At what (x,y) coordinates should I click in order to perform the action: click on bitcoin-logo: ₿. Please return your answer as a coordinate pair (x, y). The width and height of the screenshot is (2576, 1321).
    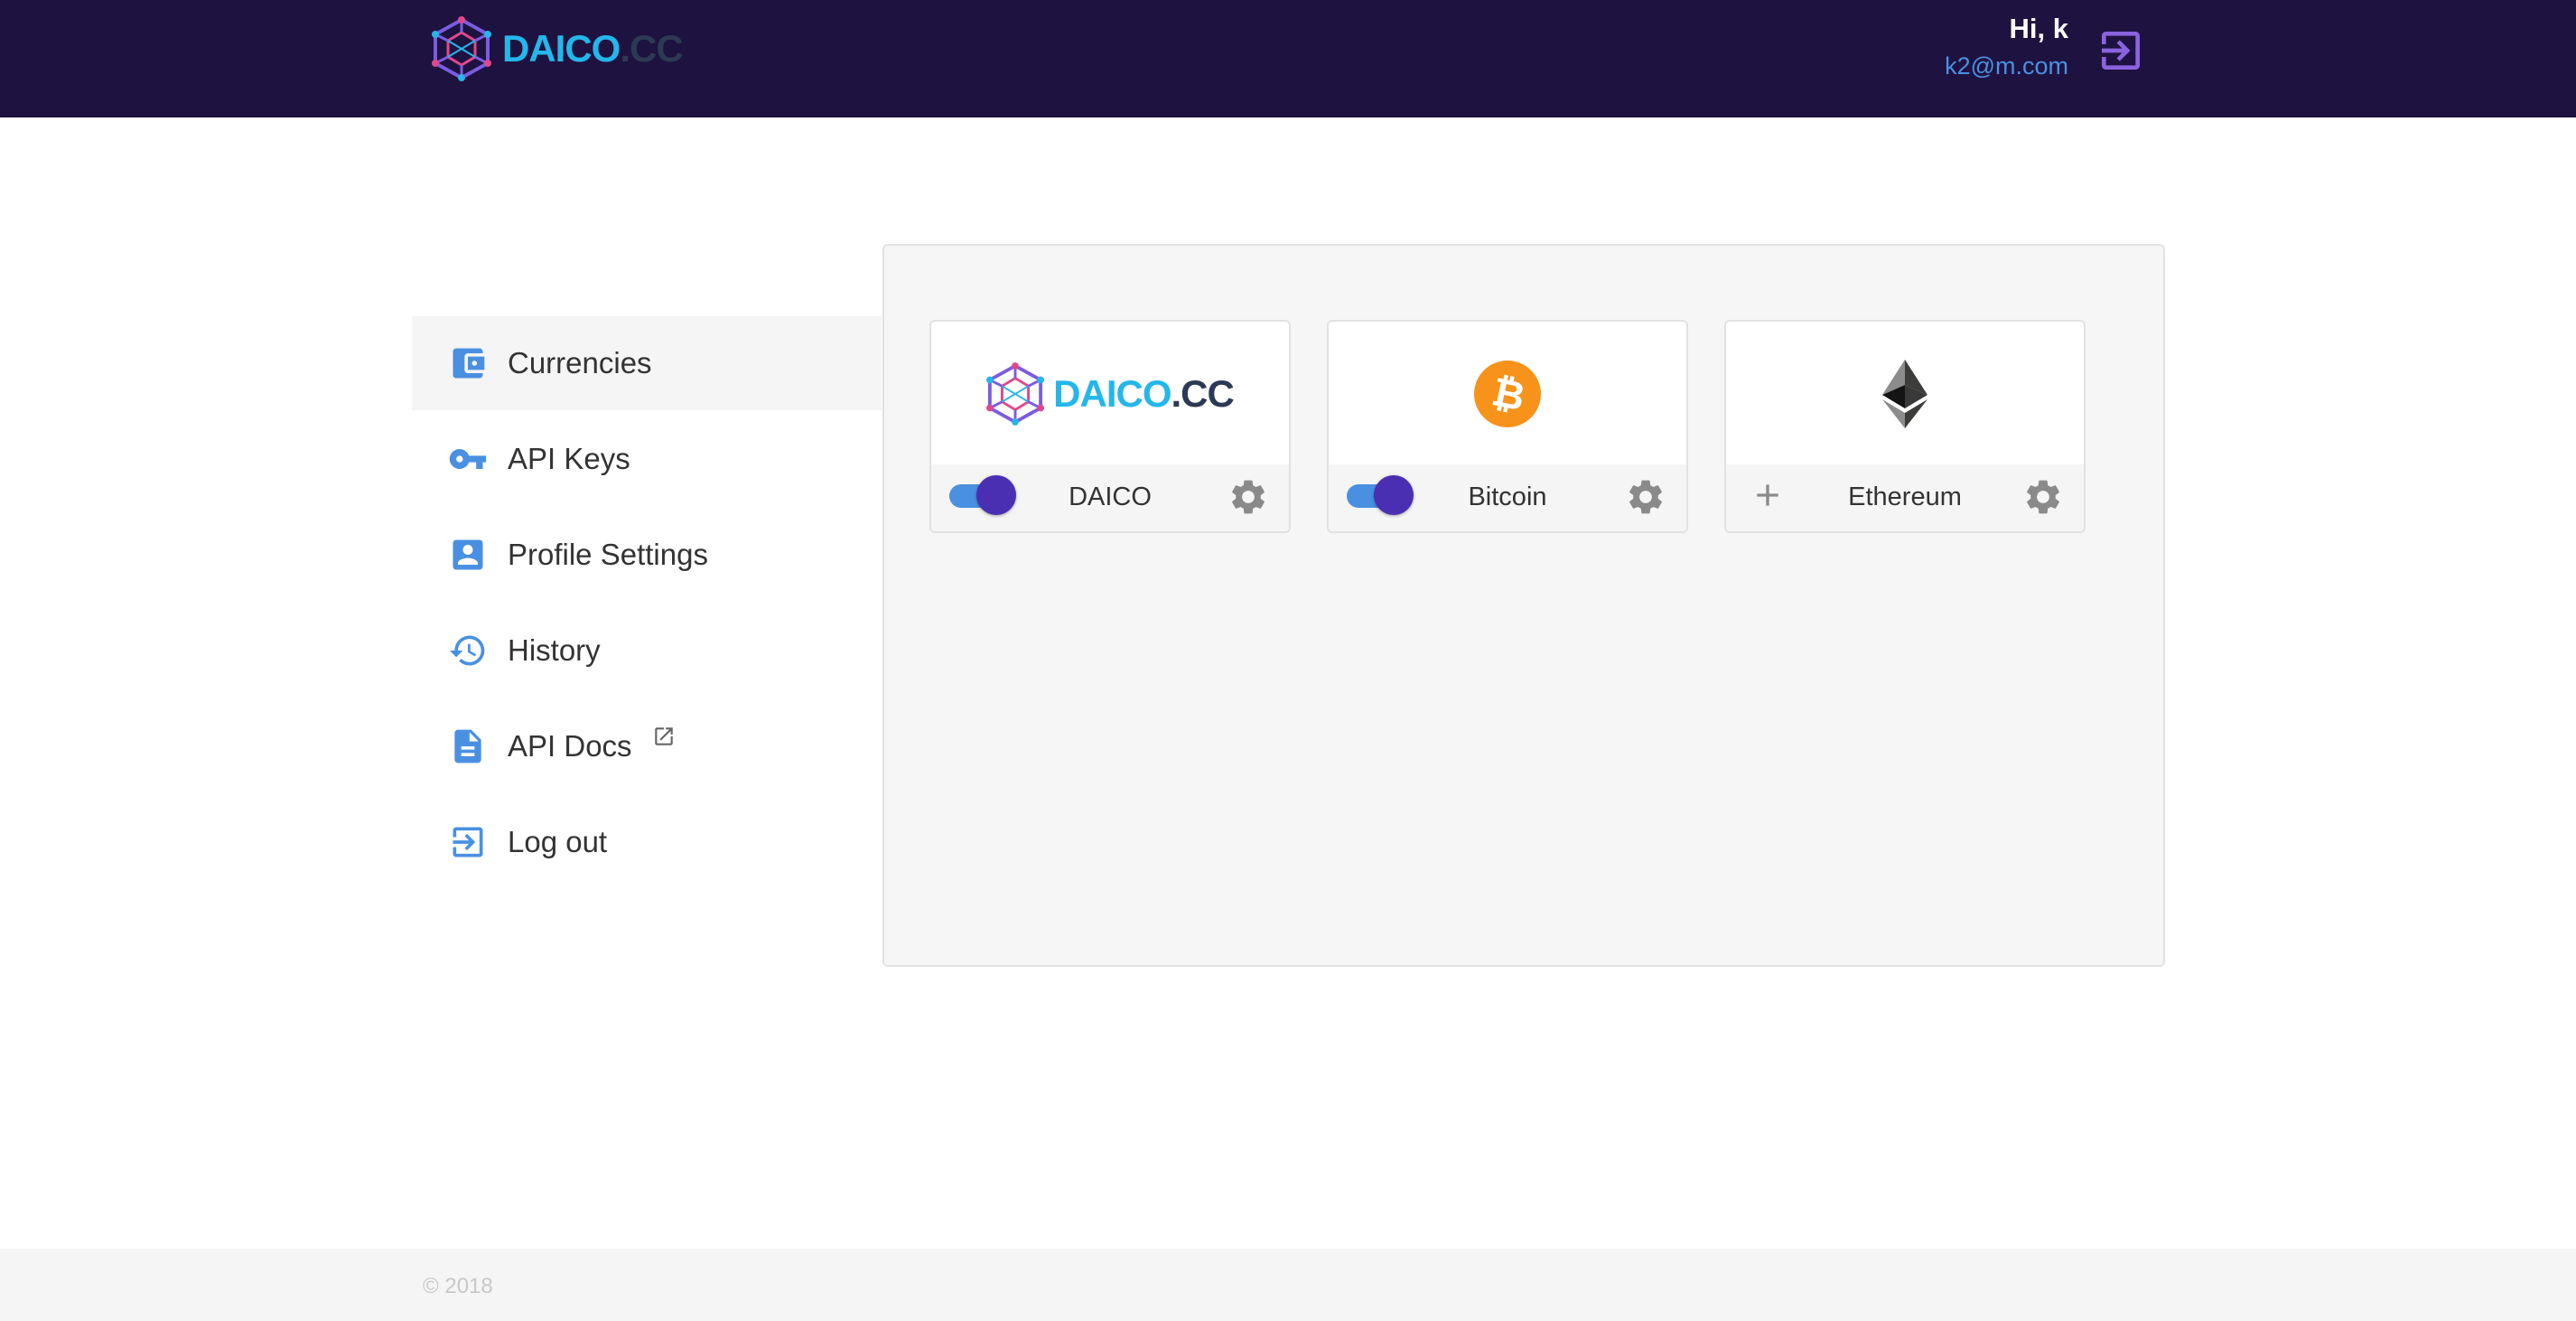
    Looking at the image, I should click on (1508, 394).